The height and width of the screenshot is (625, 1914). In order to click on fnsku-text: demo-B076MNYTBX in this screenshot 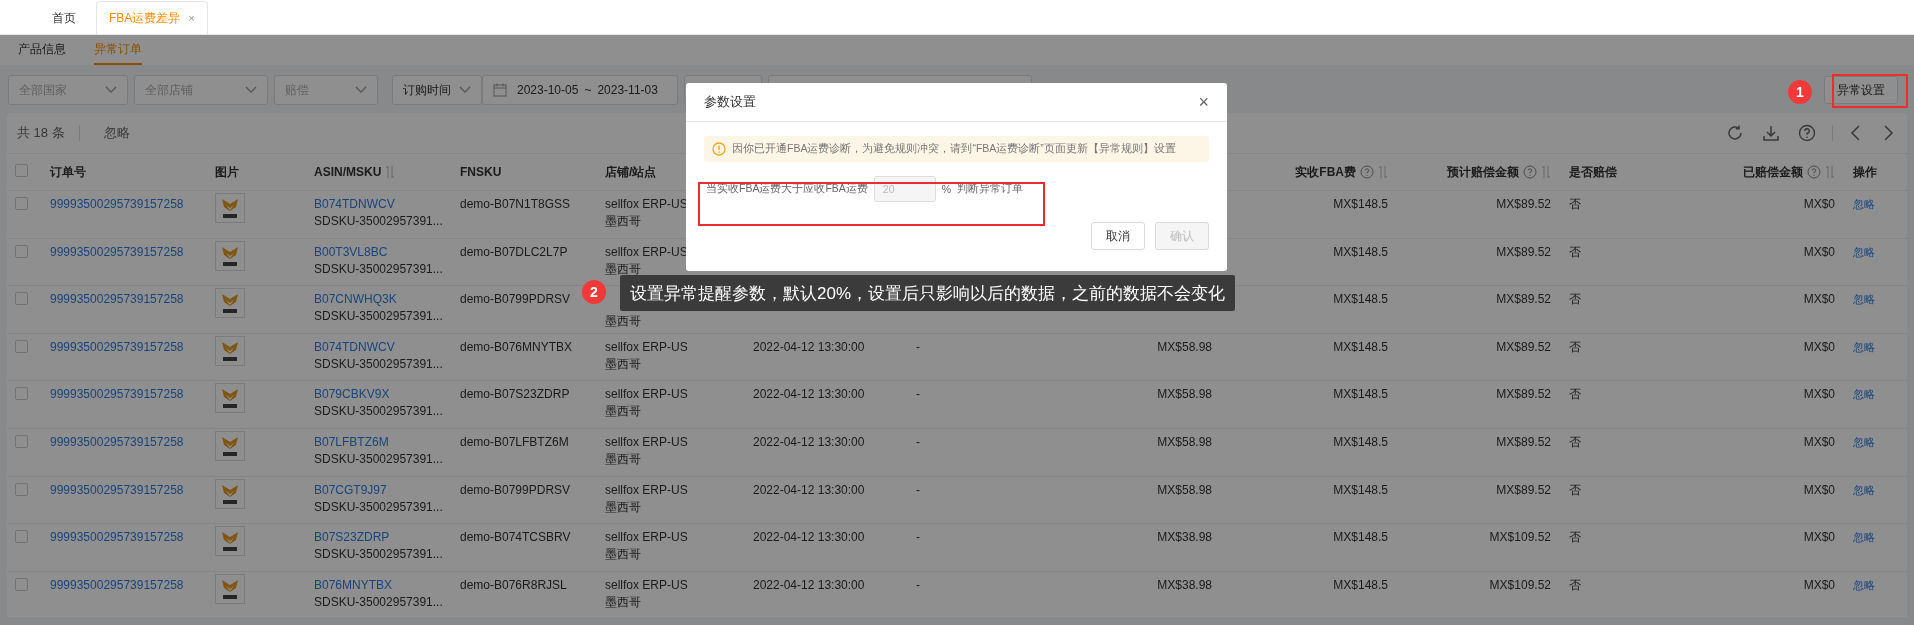, I will do `click(516, 346)`.